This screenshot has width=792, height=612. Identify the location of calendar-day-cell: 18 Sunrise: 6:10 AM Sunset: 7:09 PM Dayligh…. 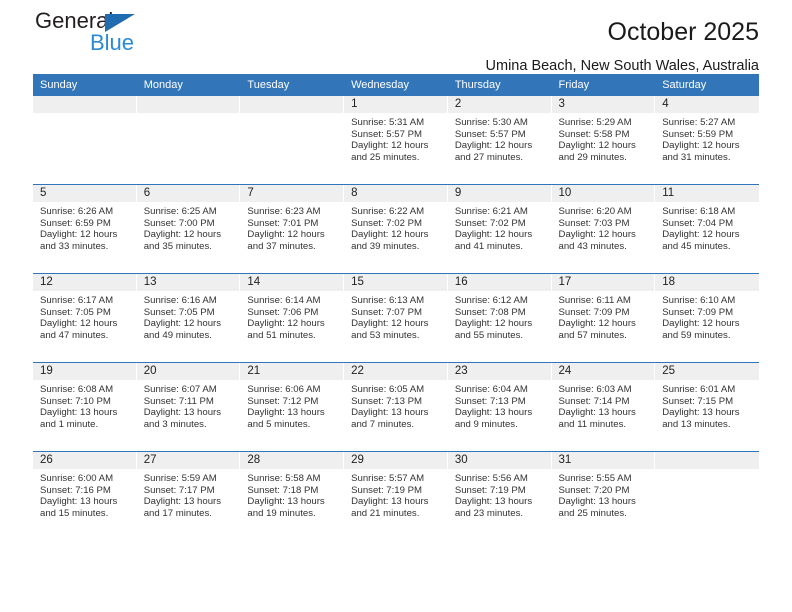
(707, 318).